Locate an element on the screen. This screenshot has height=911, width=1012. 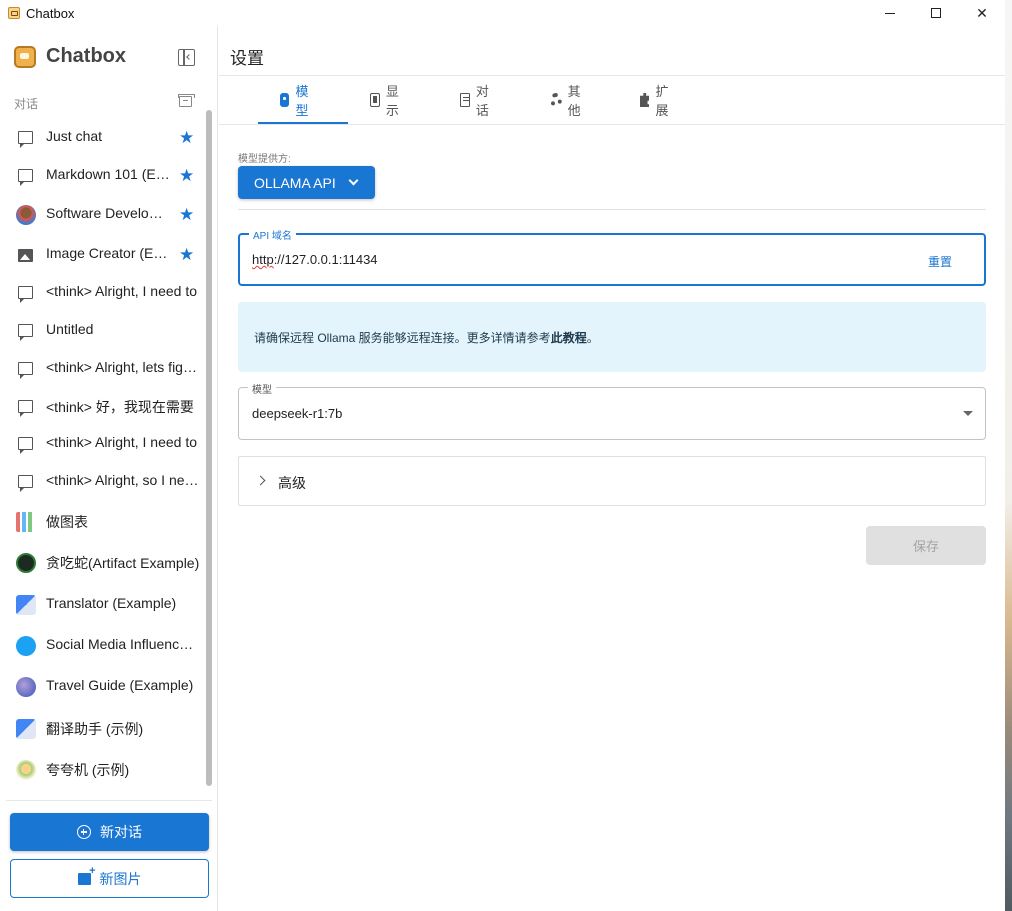
tab-display: 显示 is located at coordinates (386, 100).